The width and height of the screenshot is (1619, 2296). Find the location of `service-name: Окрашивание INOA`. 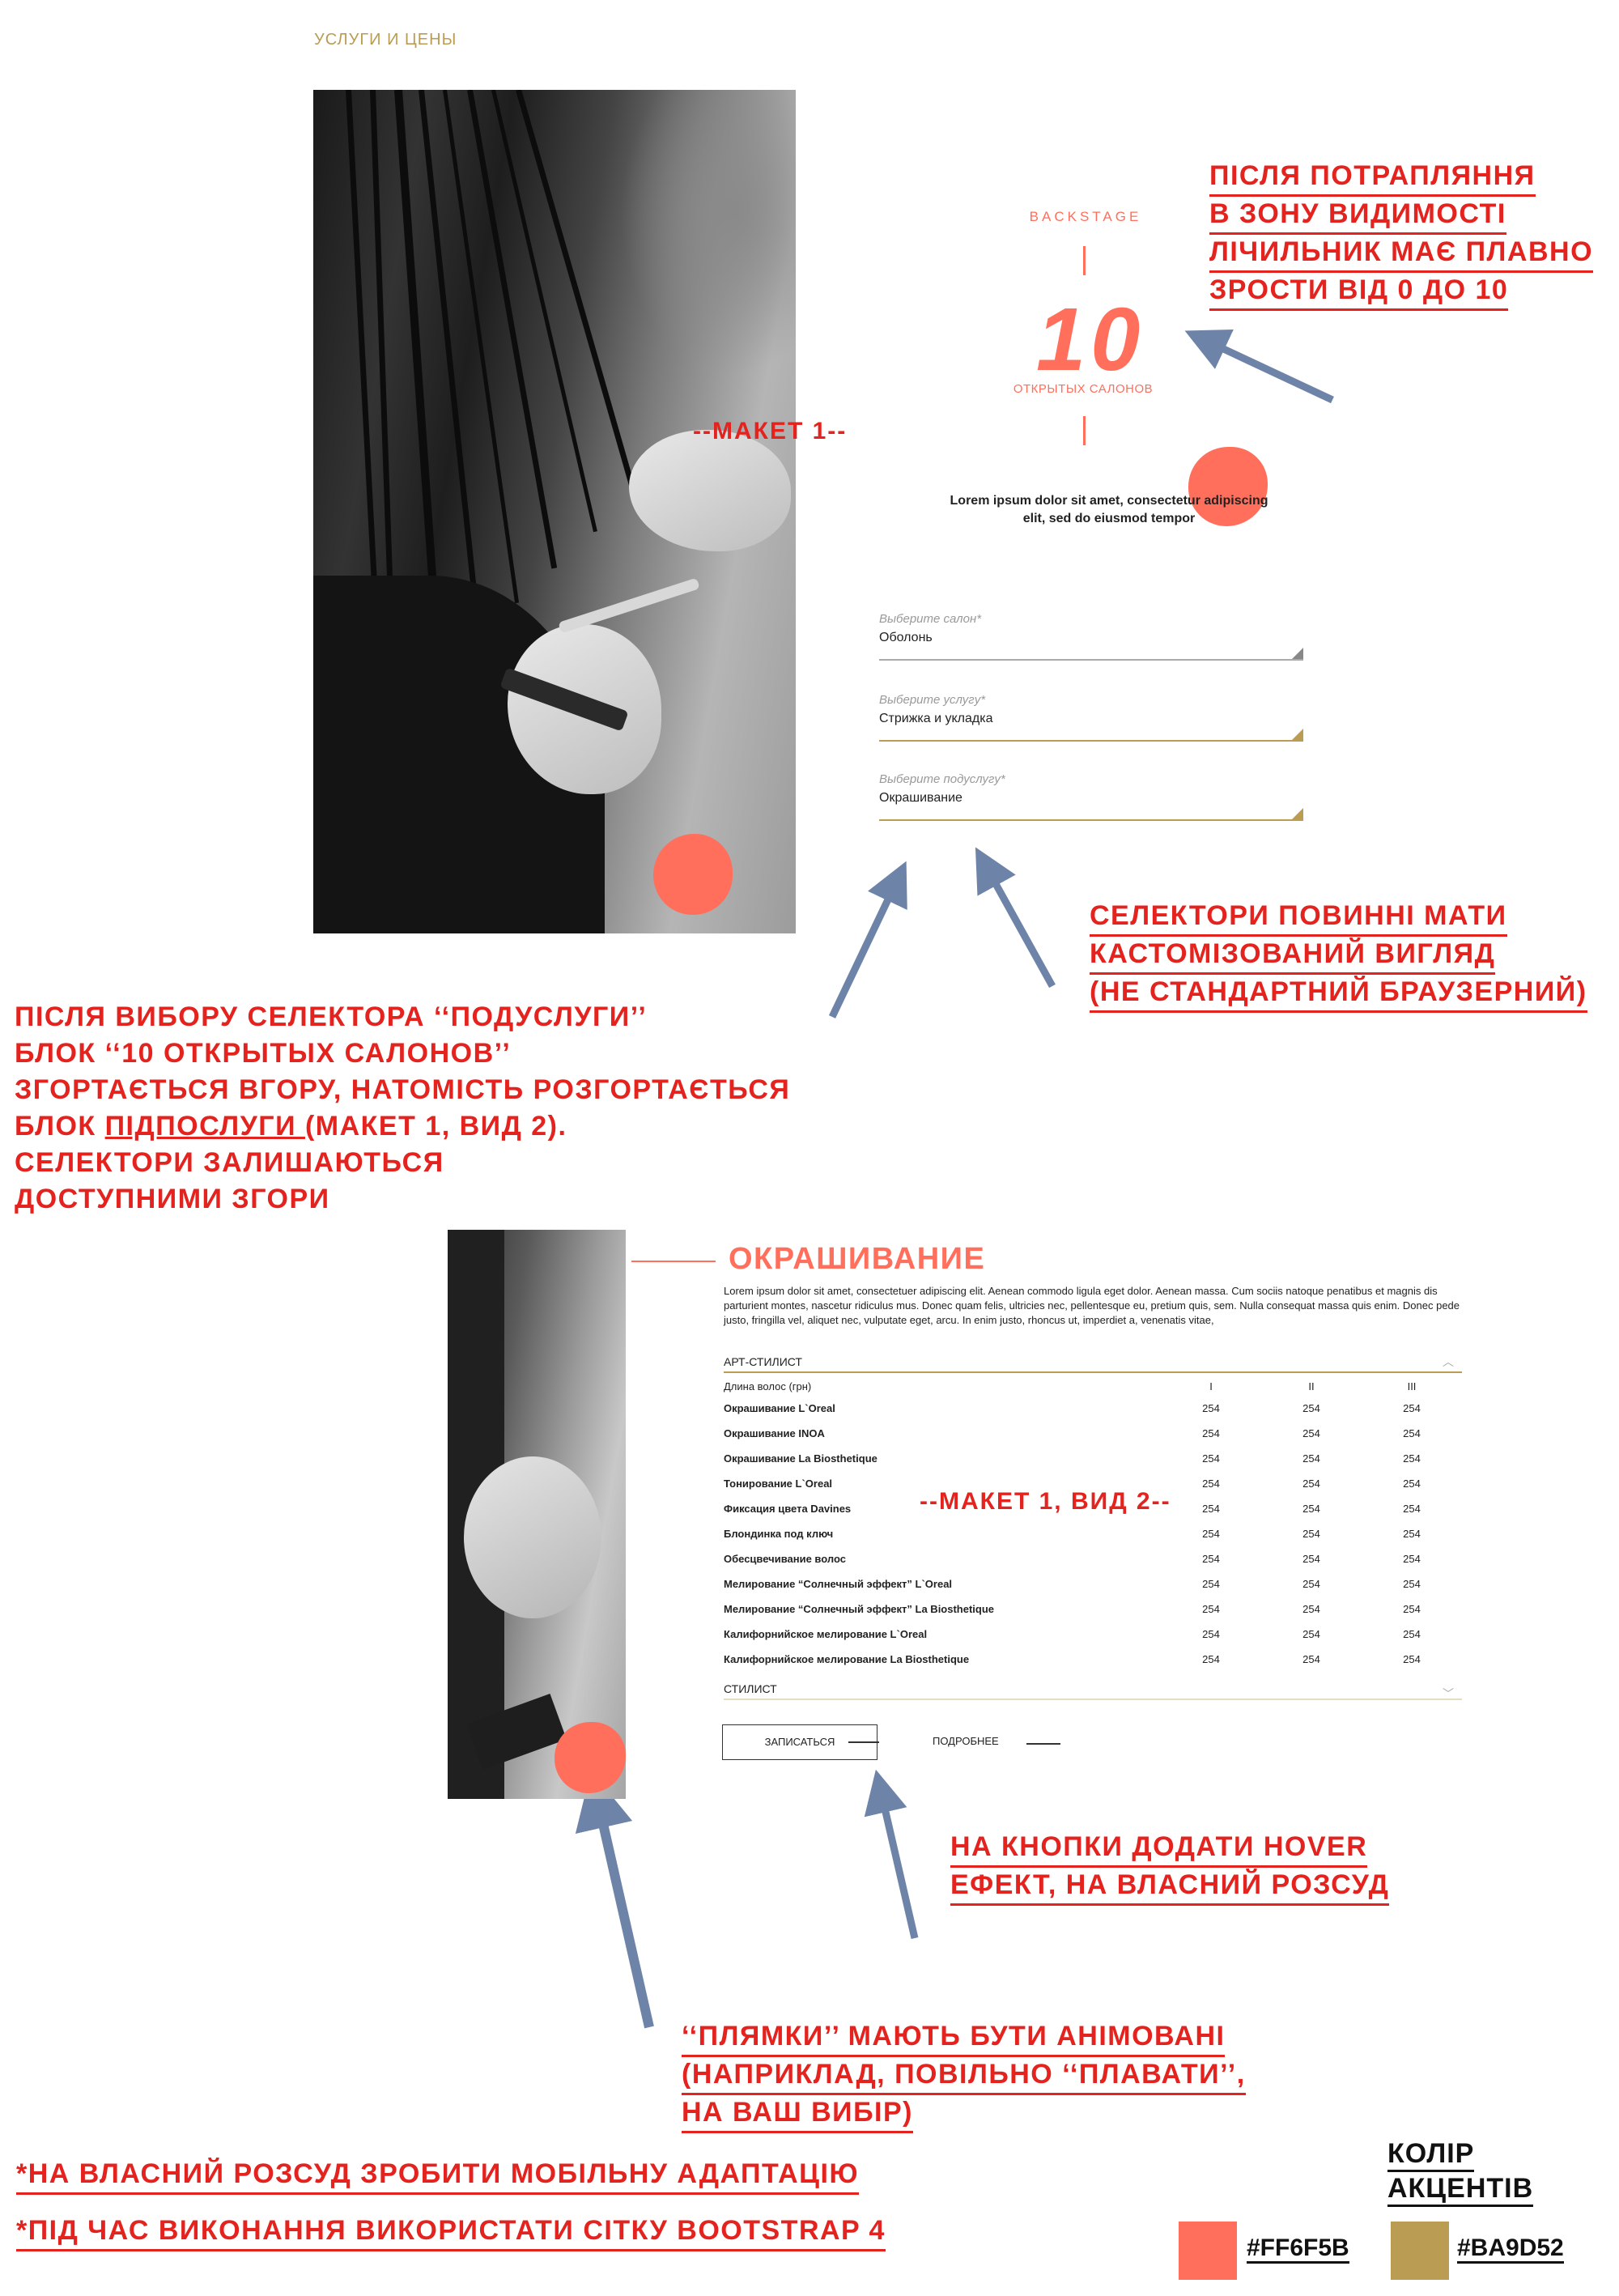

service-name: Окрашивание INOA is located at coordinates (774, 1433).